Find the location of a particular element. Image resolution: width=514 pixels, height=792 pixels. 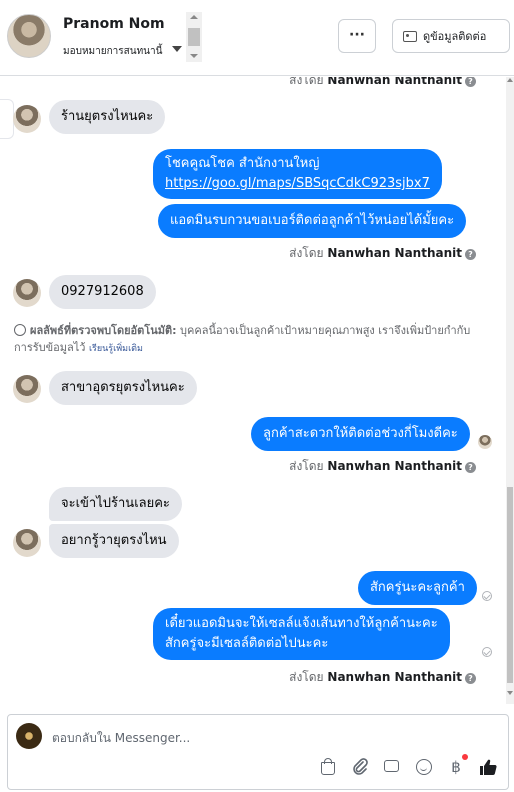

auto-detect-icon is located at coordinates (20, 330).